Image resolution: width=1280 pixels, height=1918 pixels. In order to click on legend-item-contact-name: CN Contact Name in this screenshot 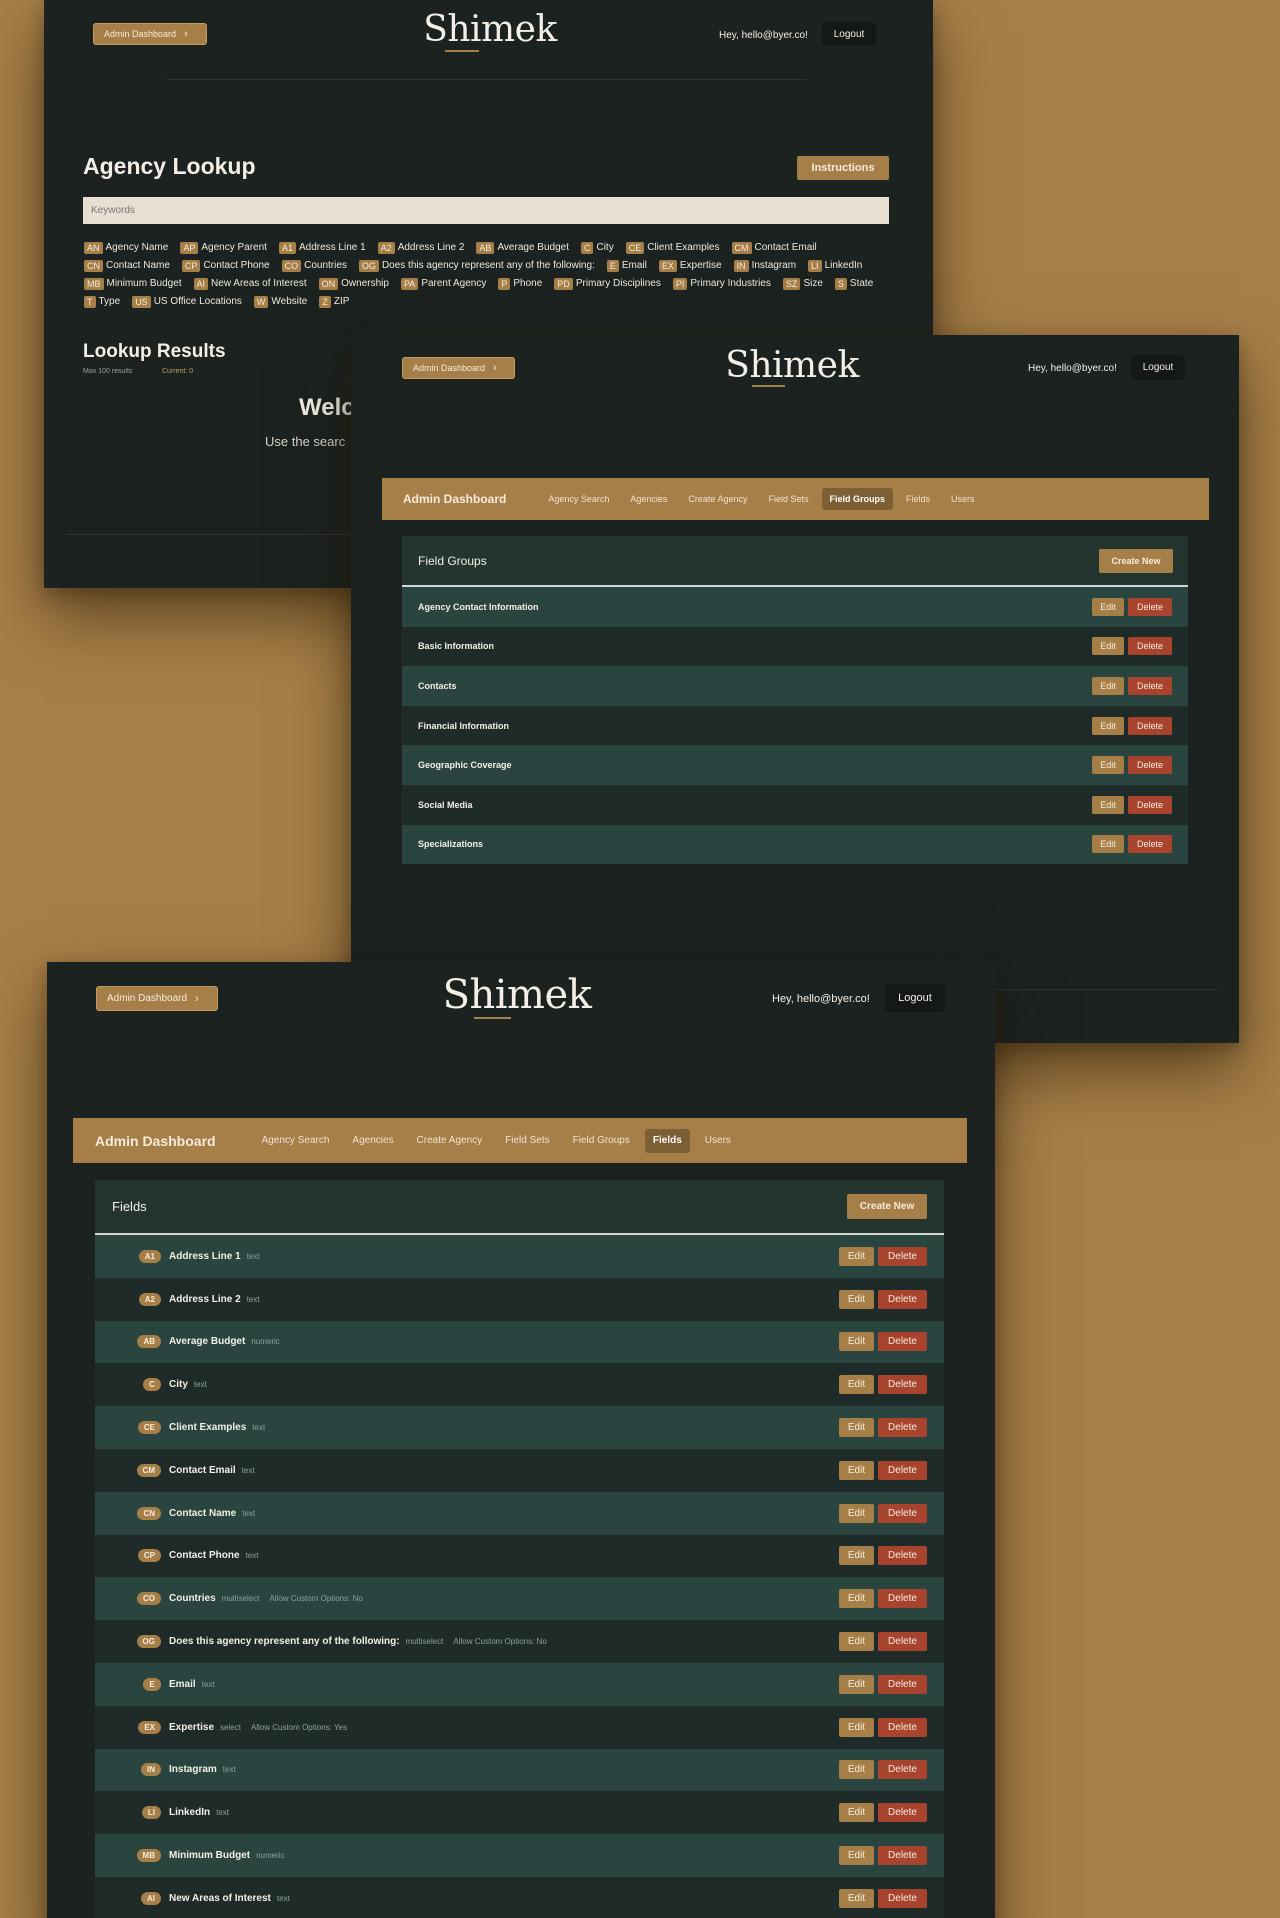, I will do `click(127, 266)`.